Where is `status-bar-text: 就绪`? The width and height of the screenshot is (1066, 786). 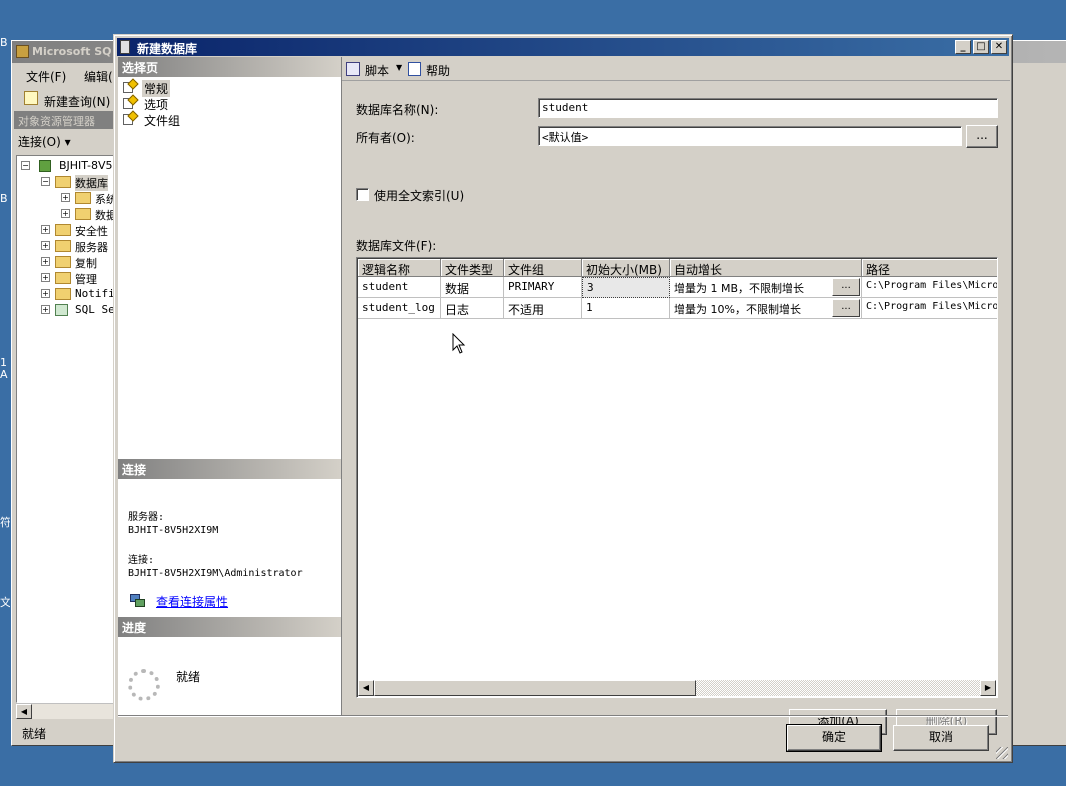 status-bar-text: 就绪 is located at coordinates (34, 734).